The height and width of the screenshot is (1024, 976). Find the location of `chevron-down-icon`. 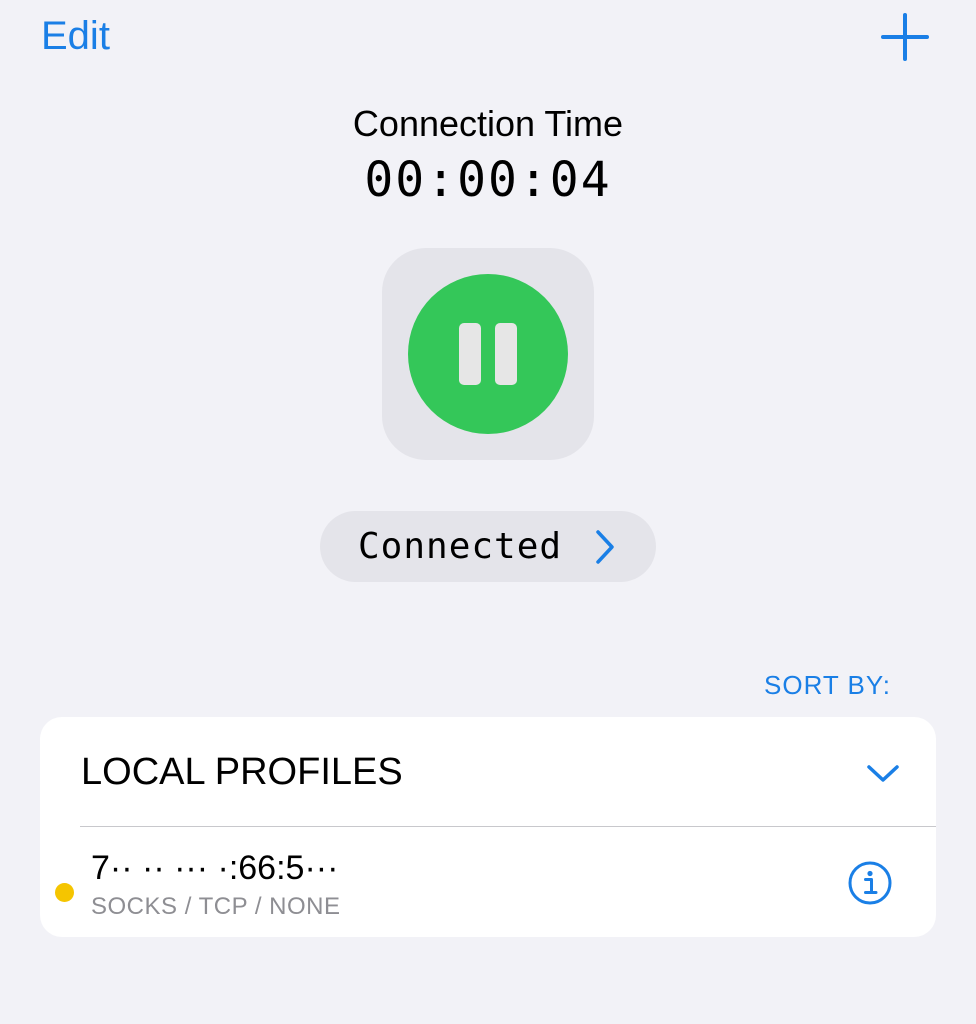

chevron-down-icon is located at coordinates (883, 773).